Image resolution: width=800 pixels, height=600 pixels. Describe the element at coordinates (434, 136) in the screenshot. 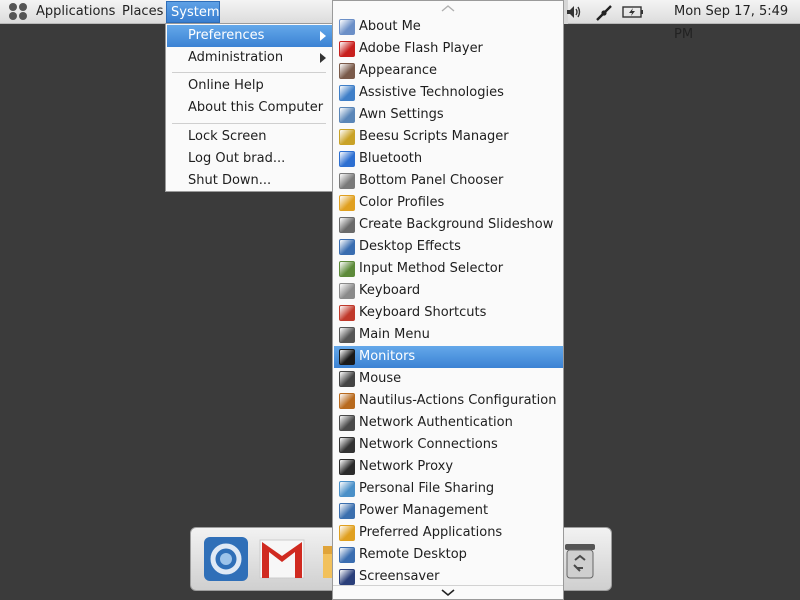

I see `pref-item-label: Beesu Scripts Manager` at that location.